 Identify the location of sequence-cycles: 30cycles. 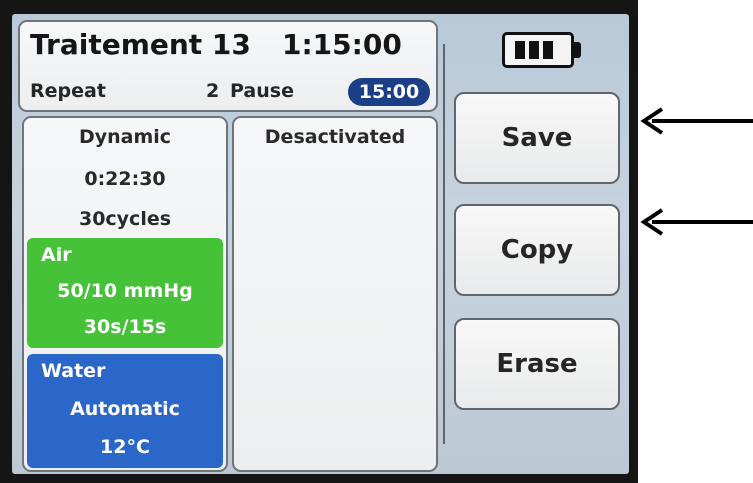
(125, 219).